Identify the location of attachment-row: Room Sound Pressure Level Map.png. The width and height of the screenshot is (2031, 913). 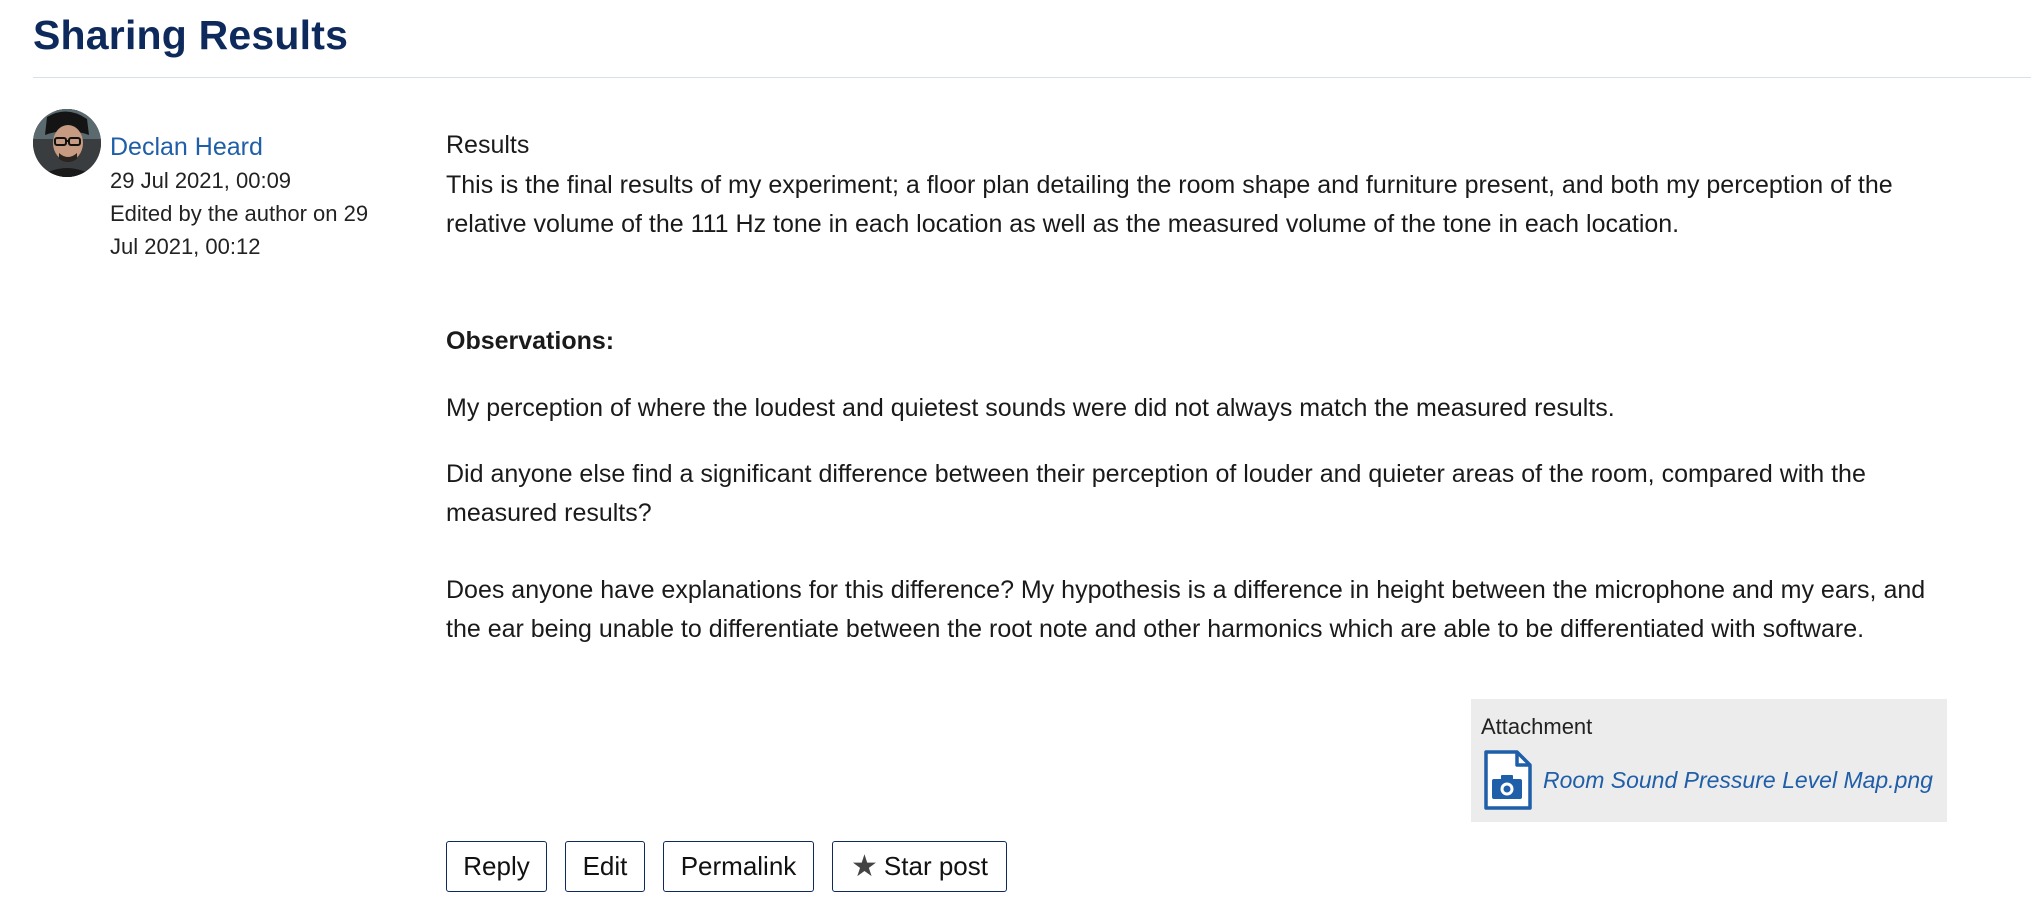
(1709, 780).